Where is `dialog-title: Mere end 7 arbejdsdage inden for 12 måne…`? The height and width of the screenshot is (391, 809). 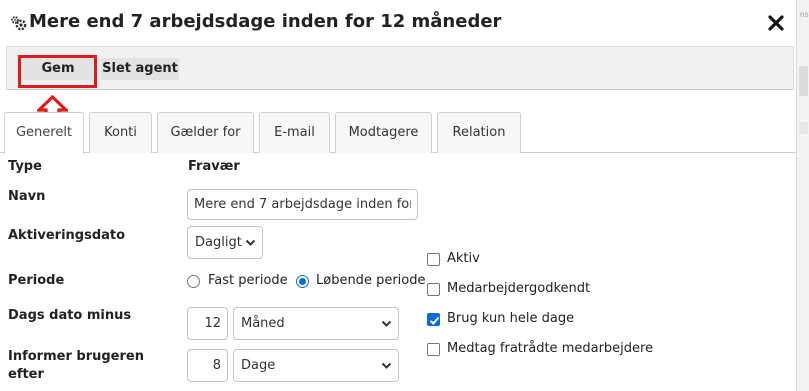
dialog-title: Mere end 7 arbejdsdage inden for 12 måne… is located at coordinates (265, 21).